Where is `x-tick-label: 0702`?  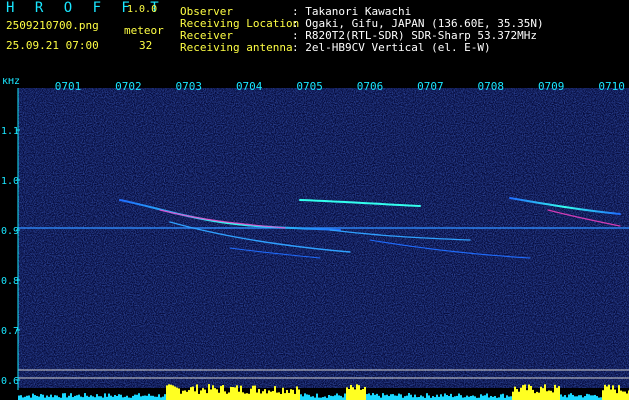
x-tick-label: 0702 is located at coordinates (128, 86).